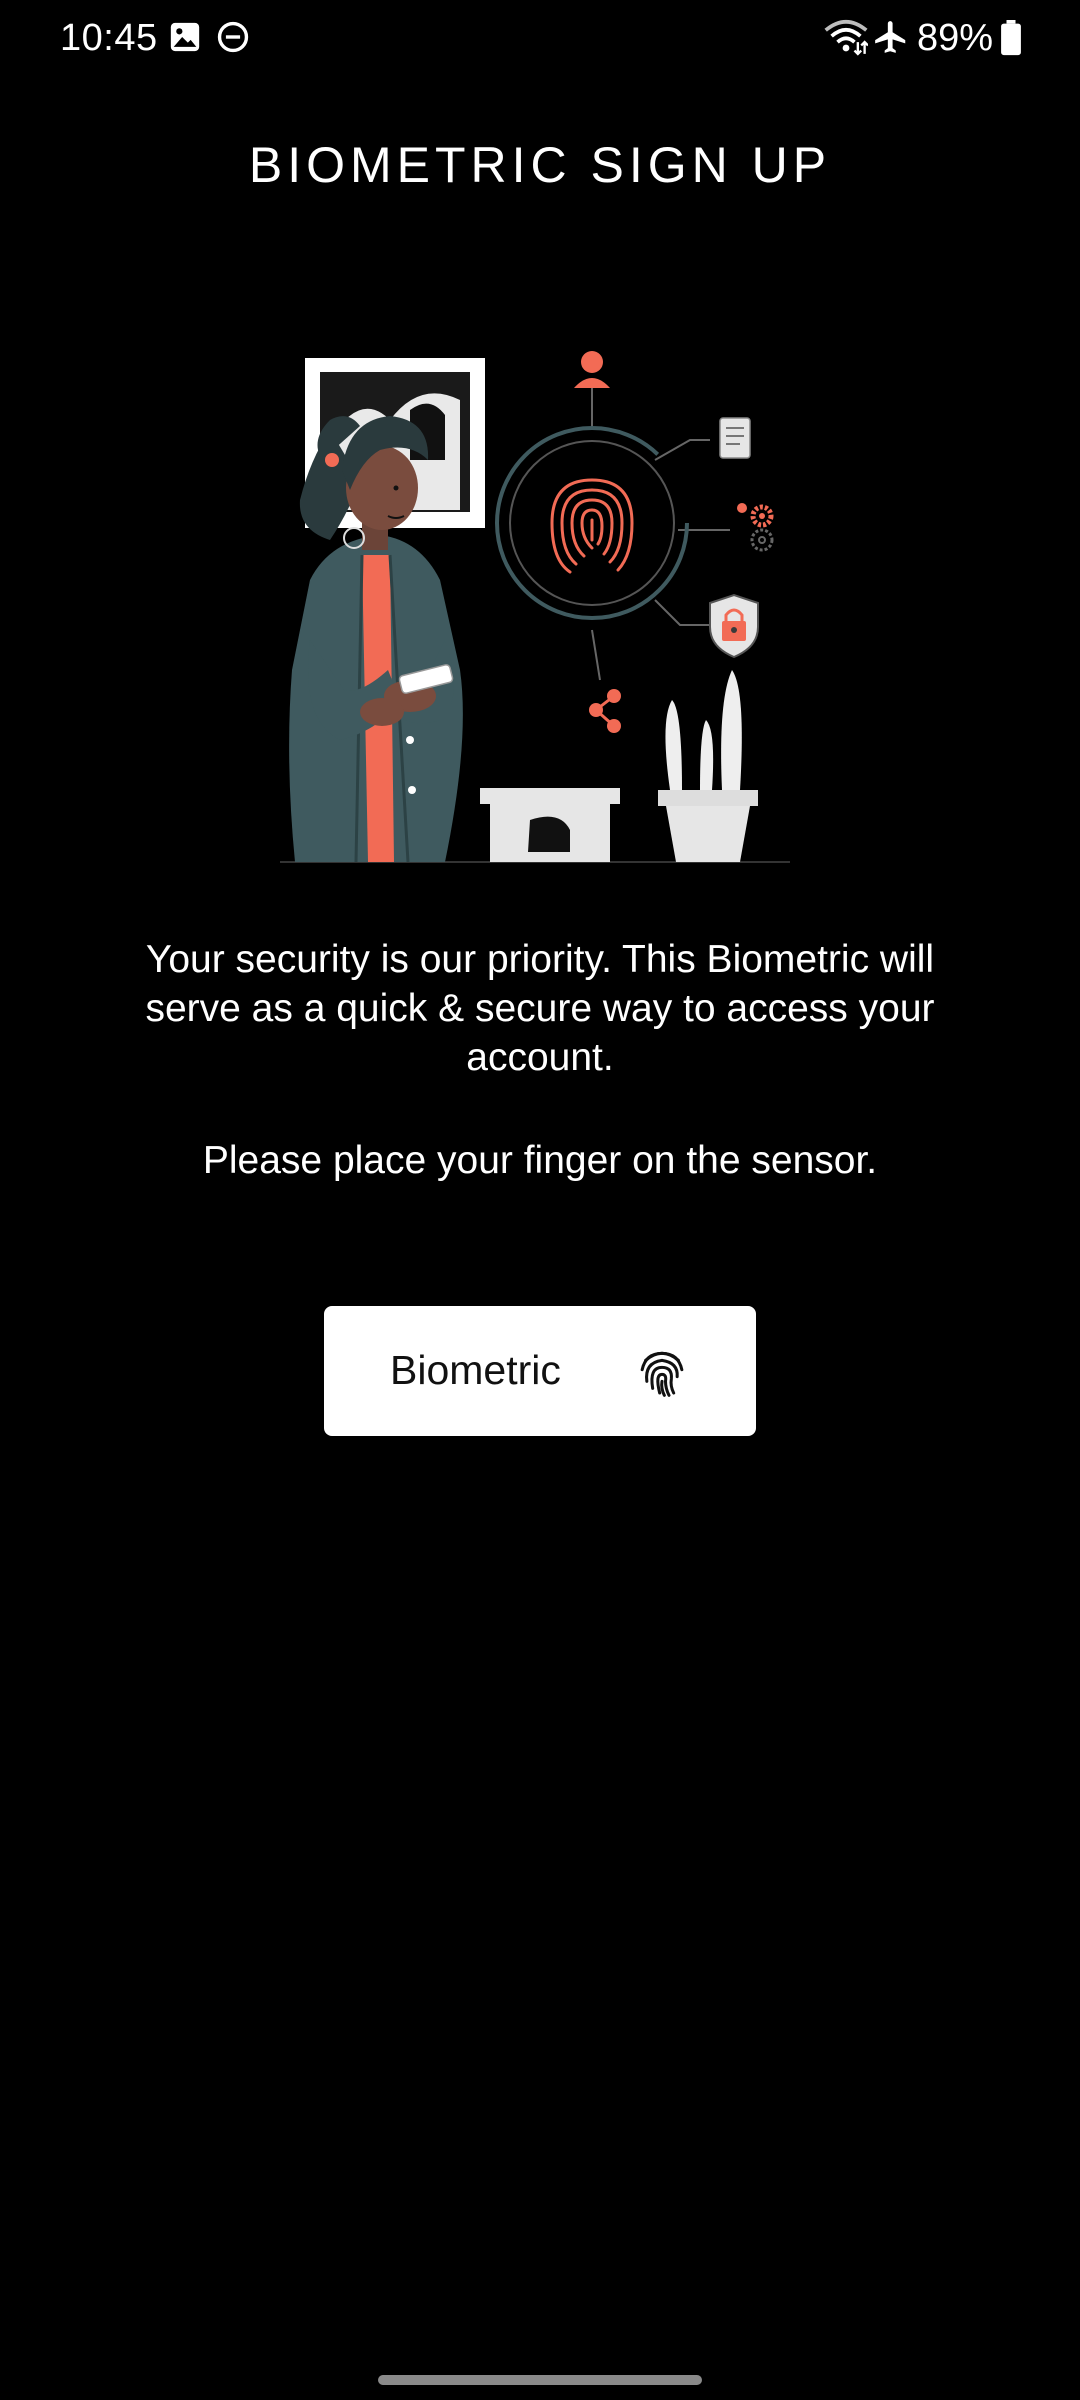  Describe the element at coordinates (185, 37) in the screenshot. I see `image-icon` at that location.